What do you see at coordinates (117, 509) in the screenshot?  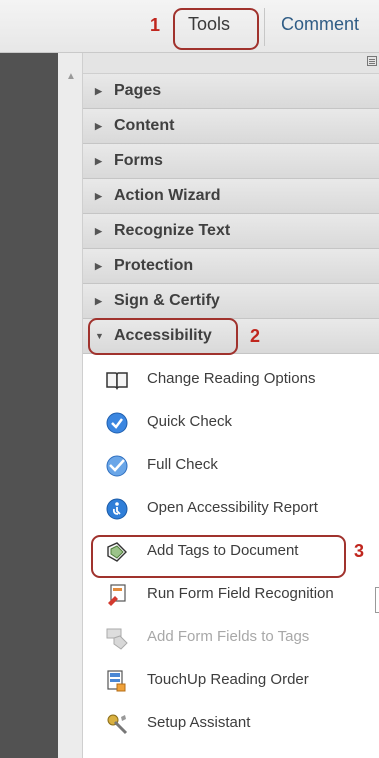 I see `accessibility-report-icon` at bounding box center [117, 509].